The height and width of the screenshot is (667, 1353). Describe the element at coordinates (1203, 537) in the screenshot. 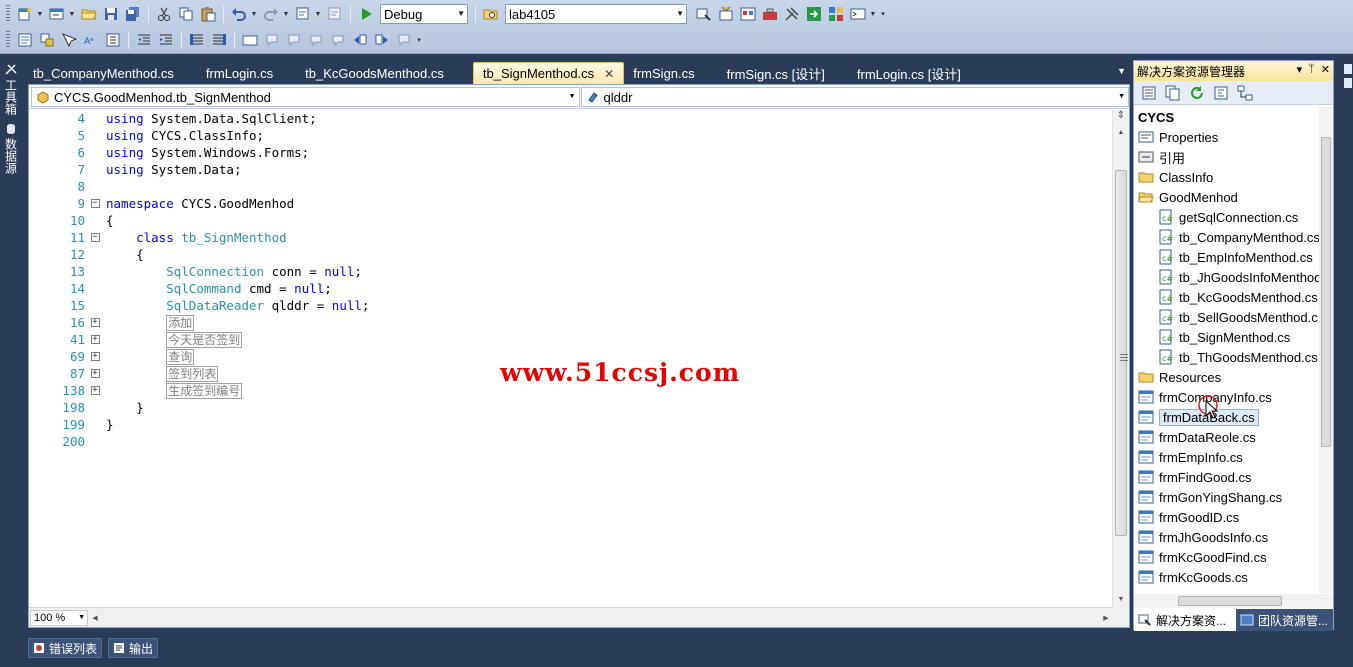

I see `tree-item: frmJhGoodsInfo.cs` at that location.